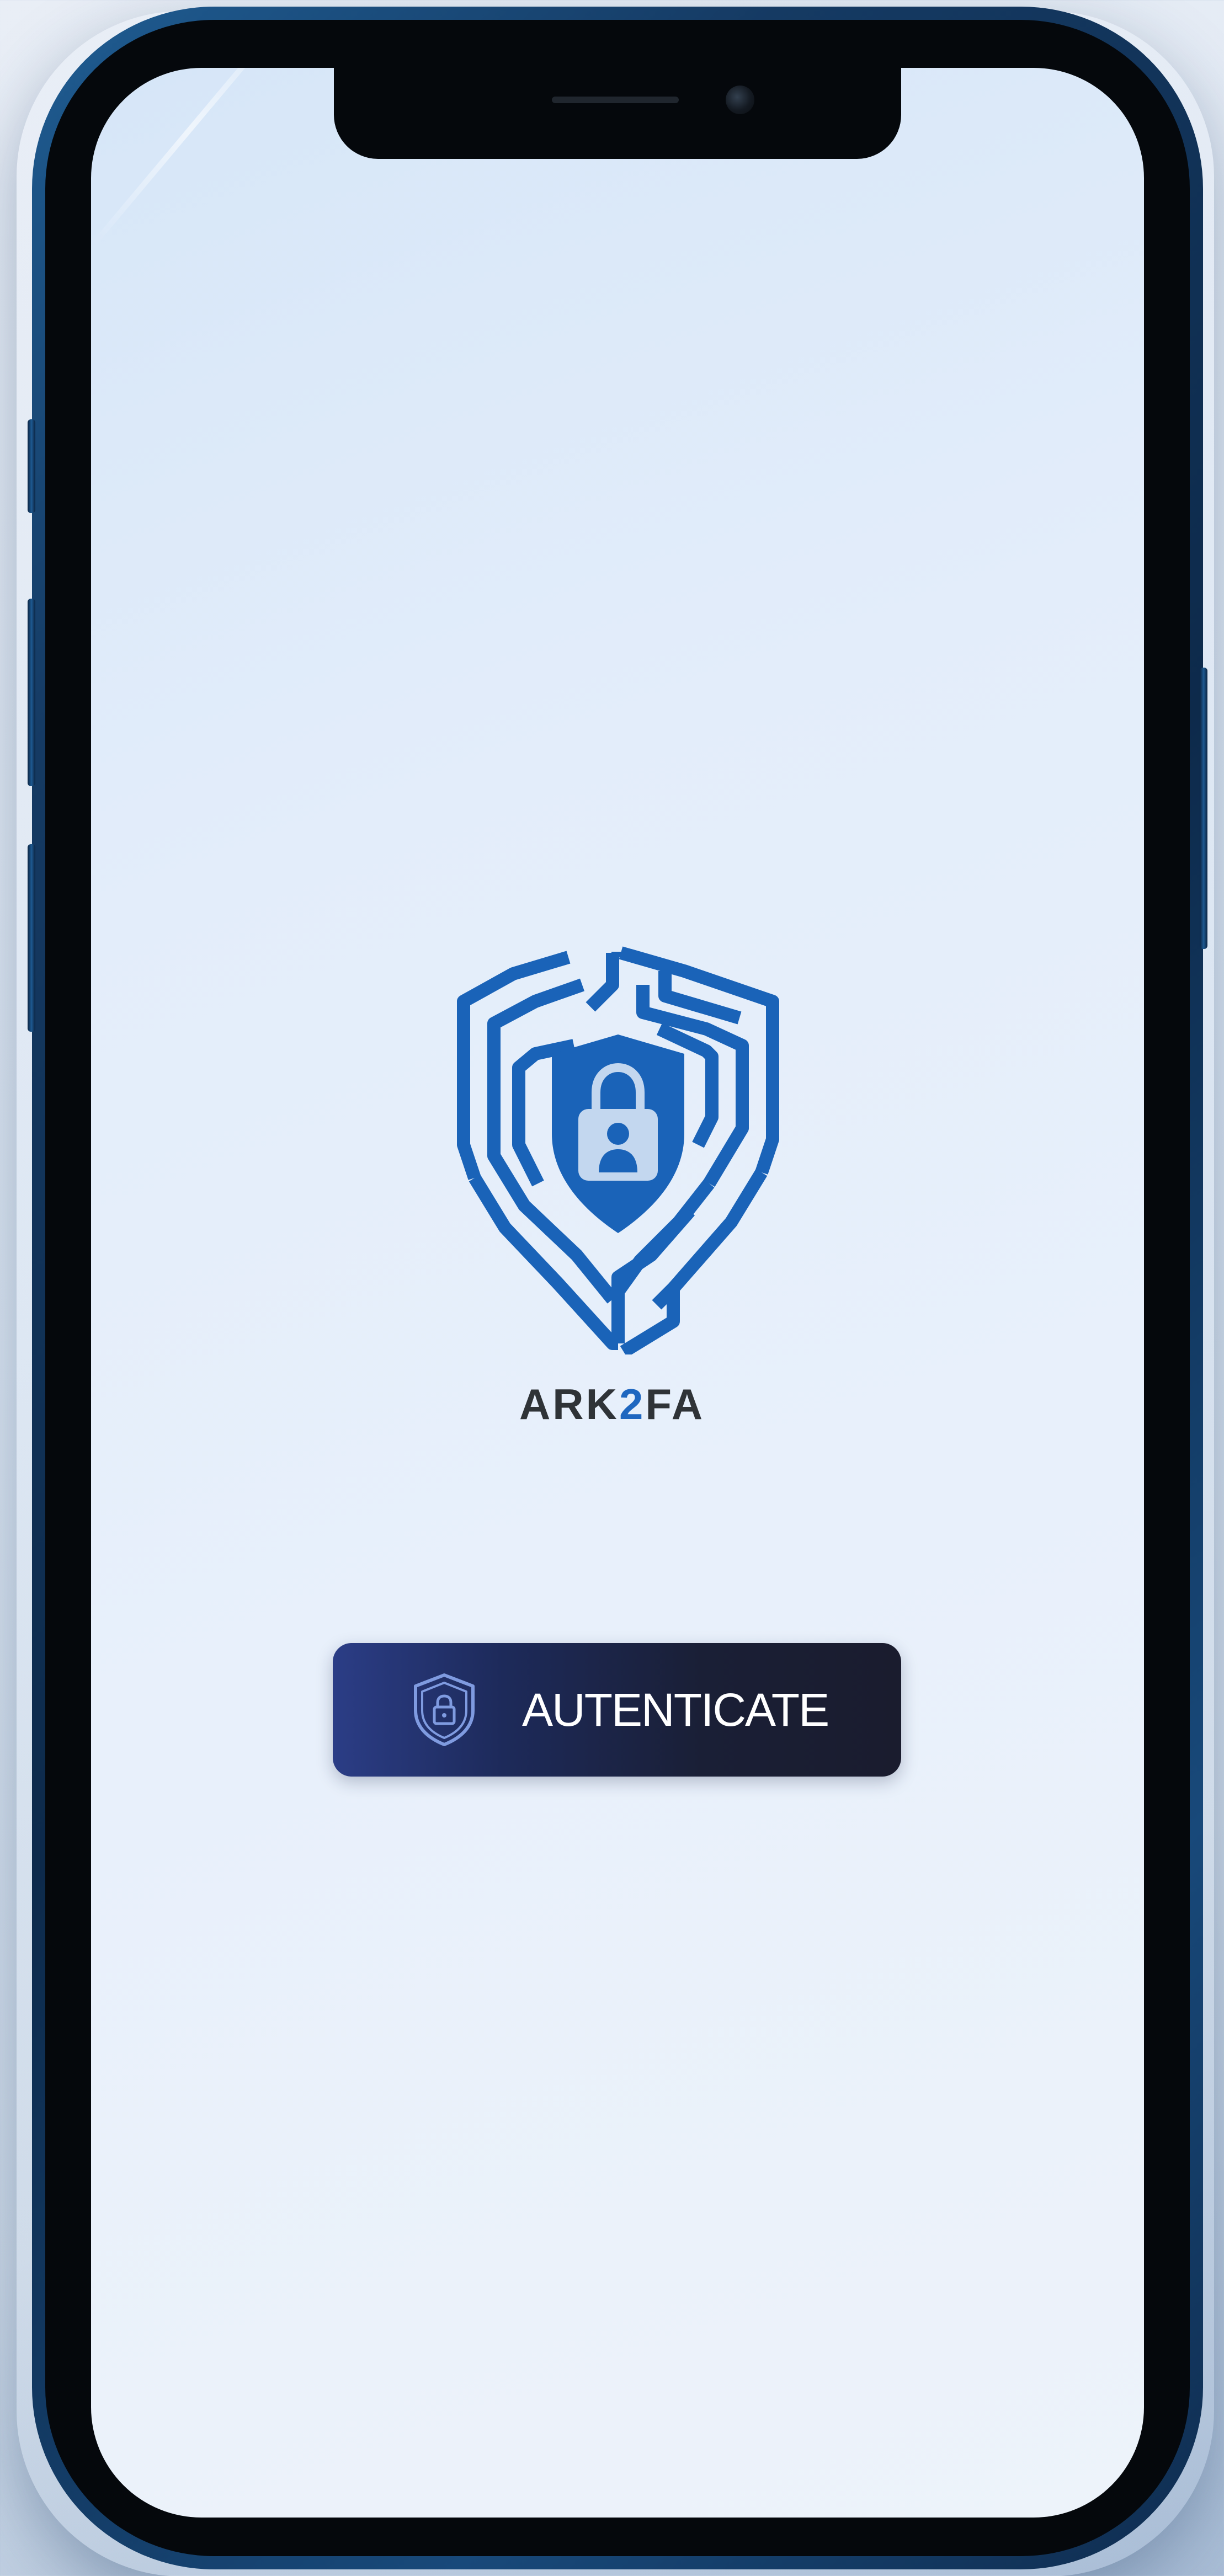  What do you see at coordinates (675, 1404) in the screenshot?
I see `brand-suffix: FA` at bounding box center [675, 1404].